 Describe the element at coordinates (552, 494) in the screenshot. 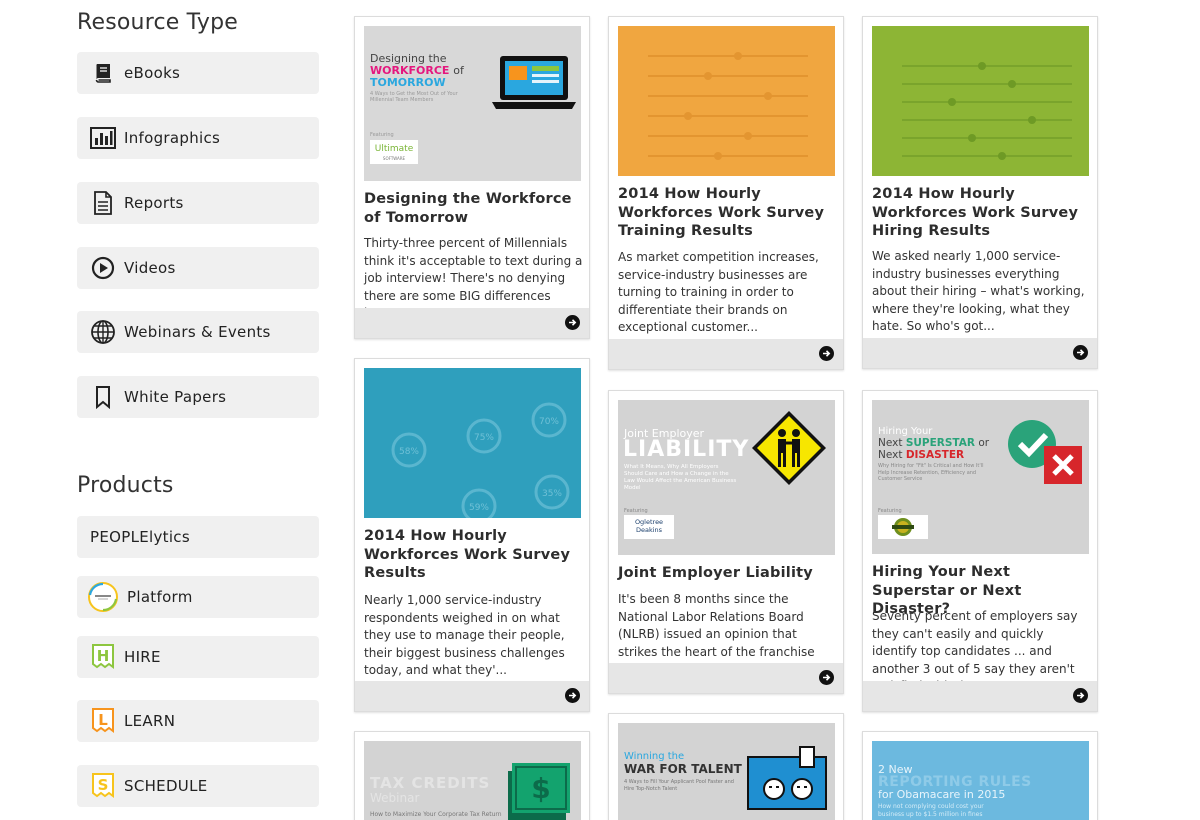

I see `stat-label: 35%` at that location.